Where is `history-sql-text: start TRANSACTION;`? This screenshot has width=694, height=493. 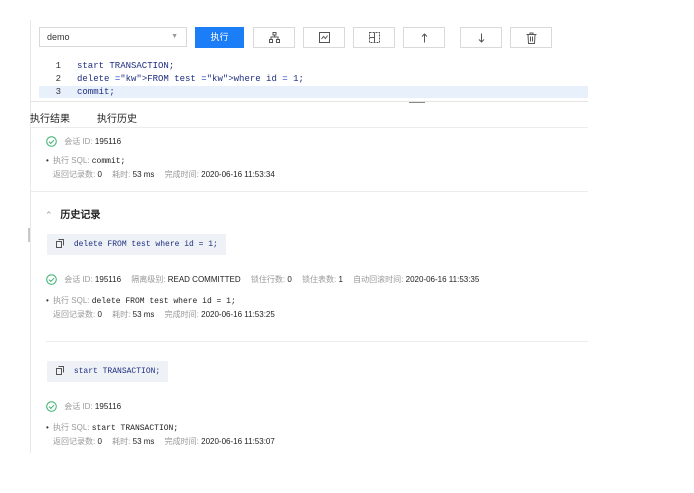
history-sql-text: start TRANSACTION; is located at coordinates (117, 371).